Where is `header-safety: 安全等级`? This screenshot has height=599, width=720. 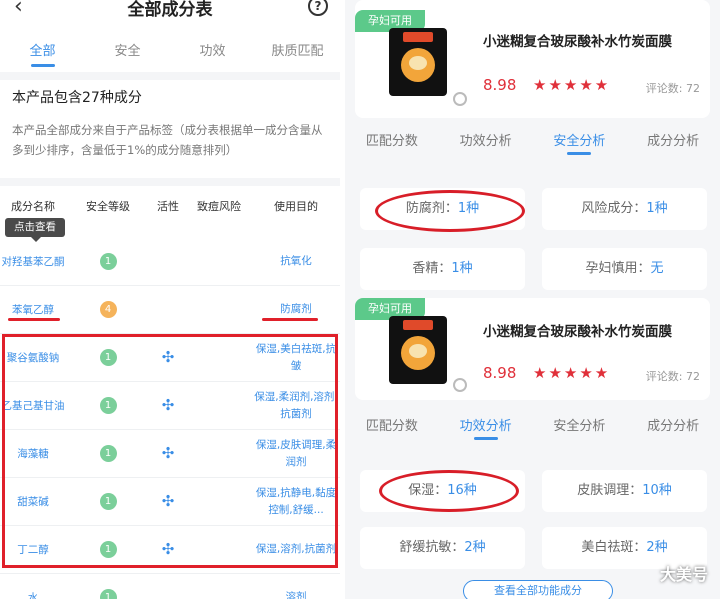
header-safety: 安全等级 is located at coordinates (108, 206).